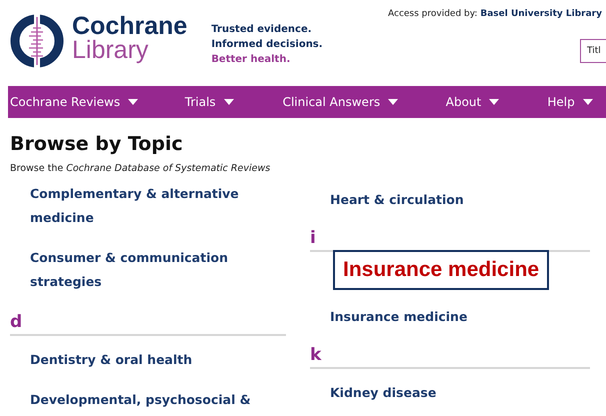  I want to click on access-label: Access provided by:, so click(433, 14).